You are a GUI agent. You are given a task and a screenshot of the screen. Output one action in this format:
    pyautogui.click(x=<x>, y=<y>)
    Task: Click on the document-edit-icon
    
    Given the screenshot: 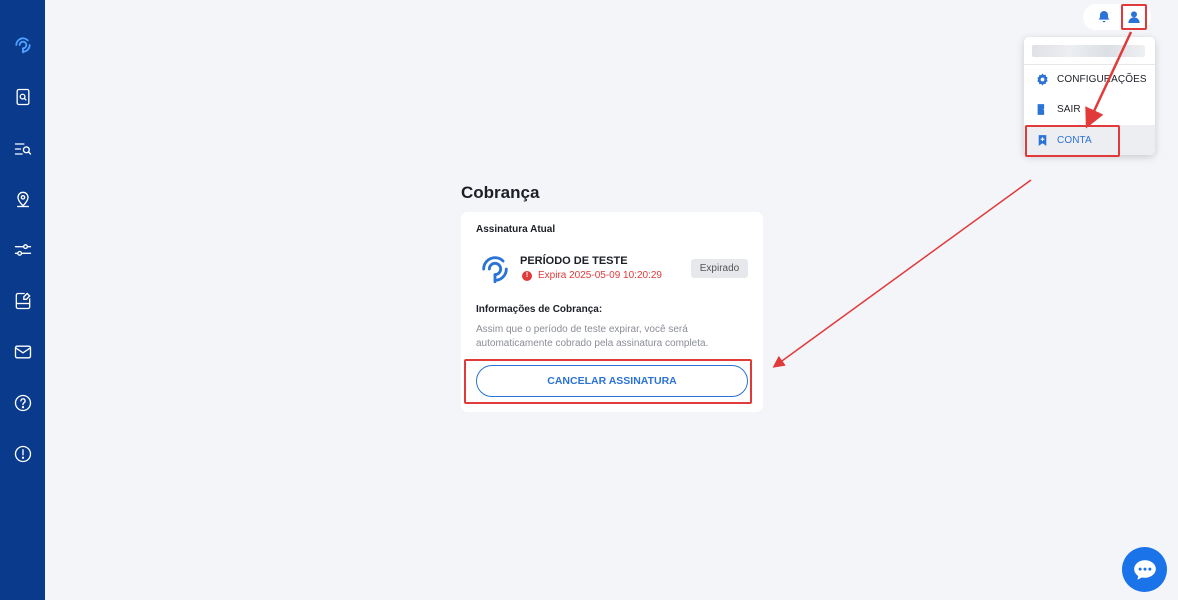 What is the action you would take?
    pyautogui.click(x=23, y=301)
    